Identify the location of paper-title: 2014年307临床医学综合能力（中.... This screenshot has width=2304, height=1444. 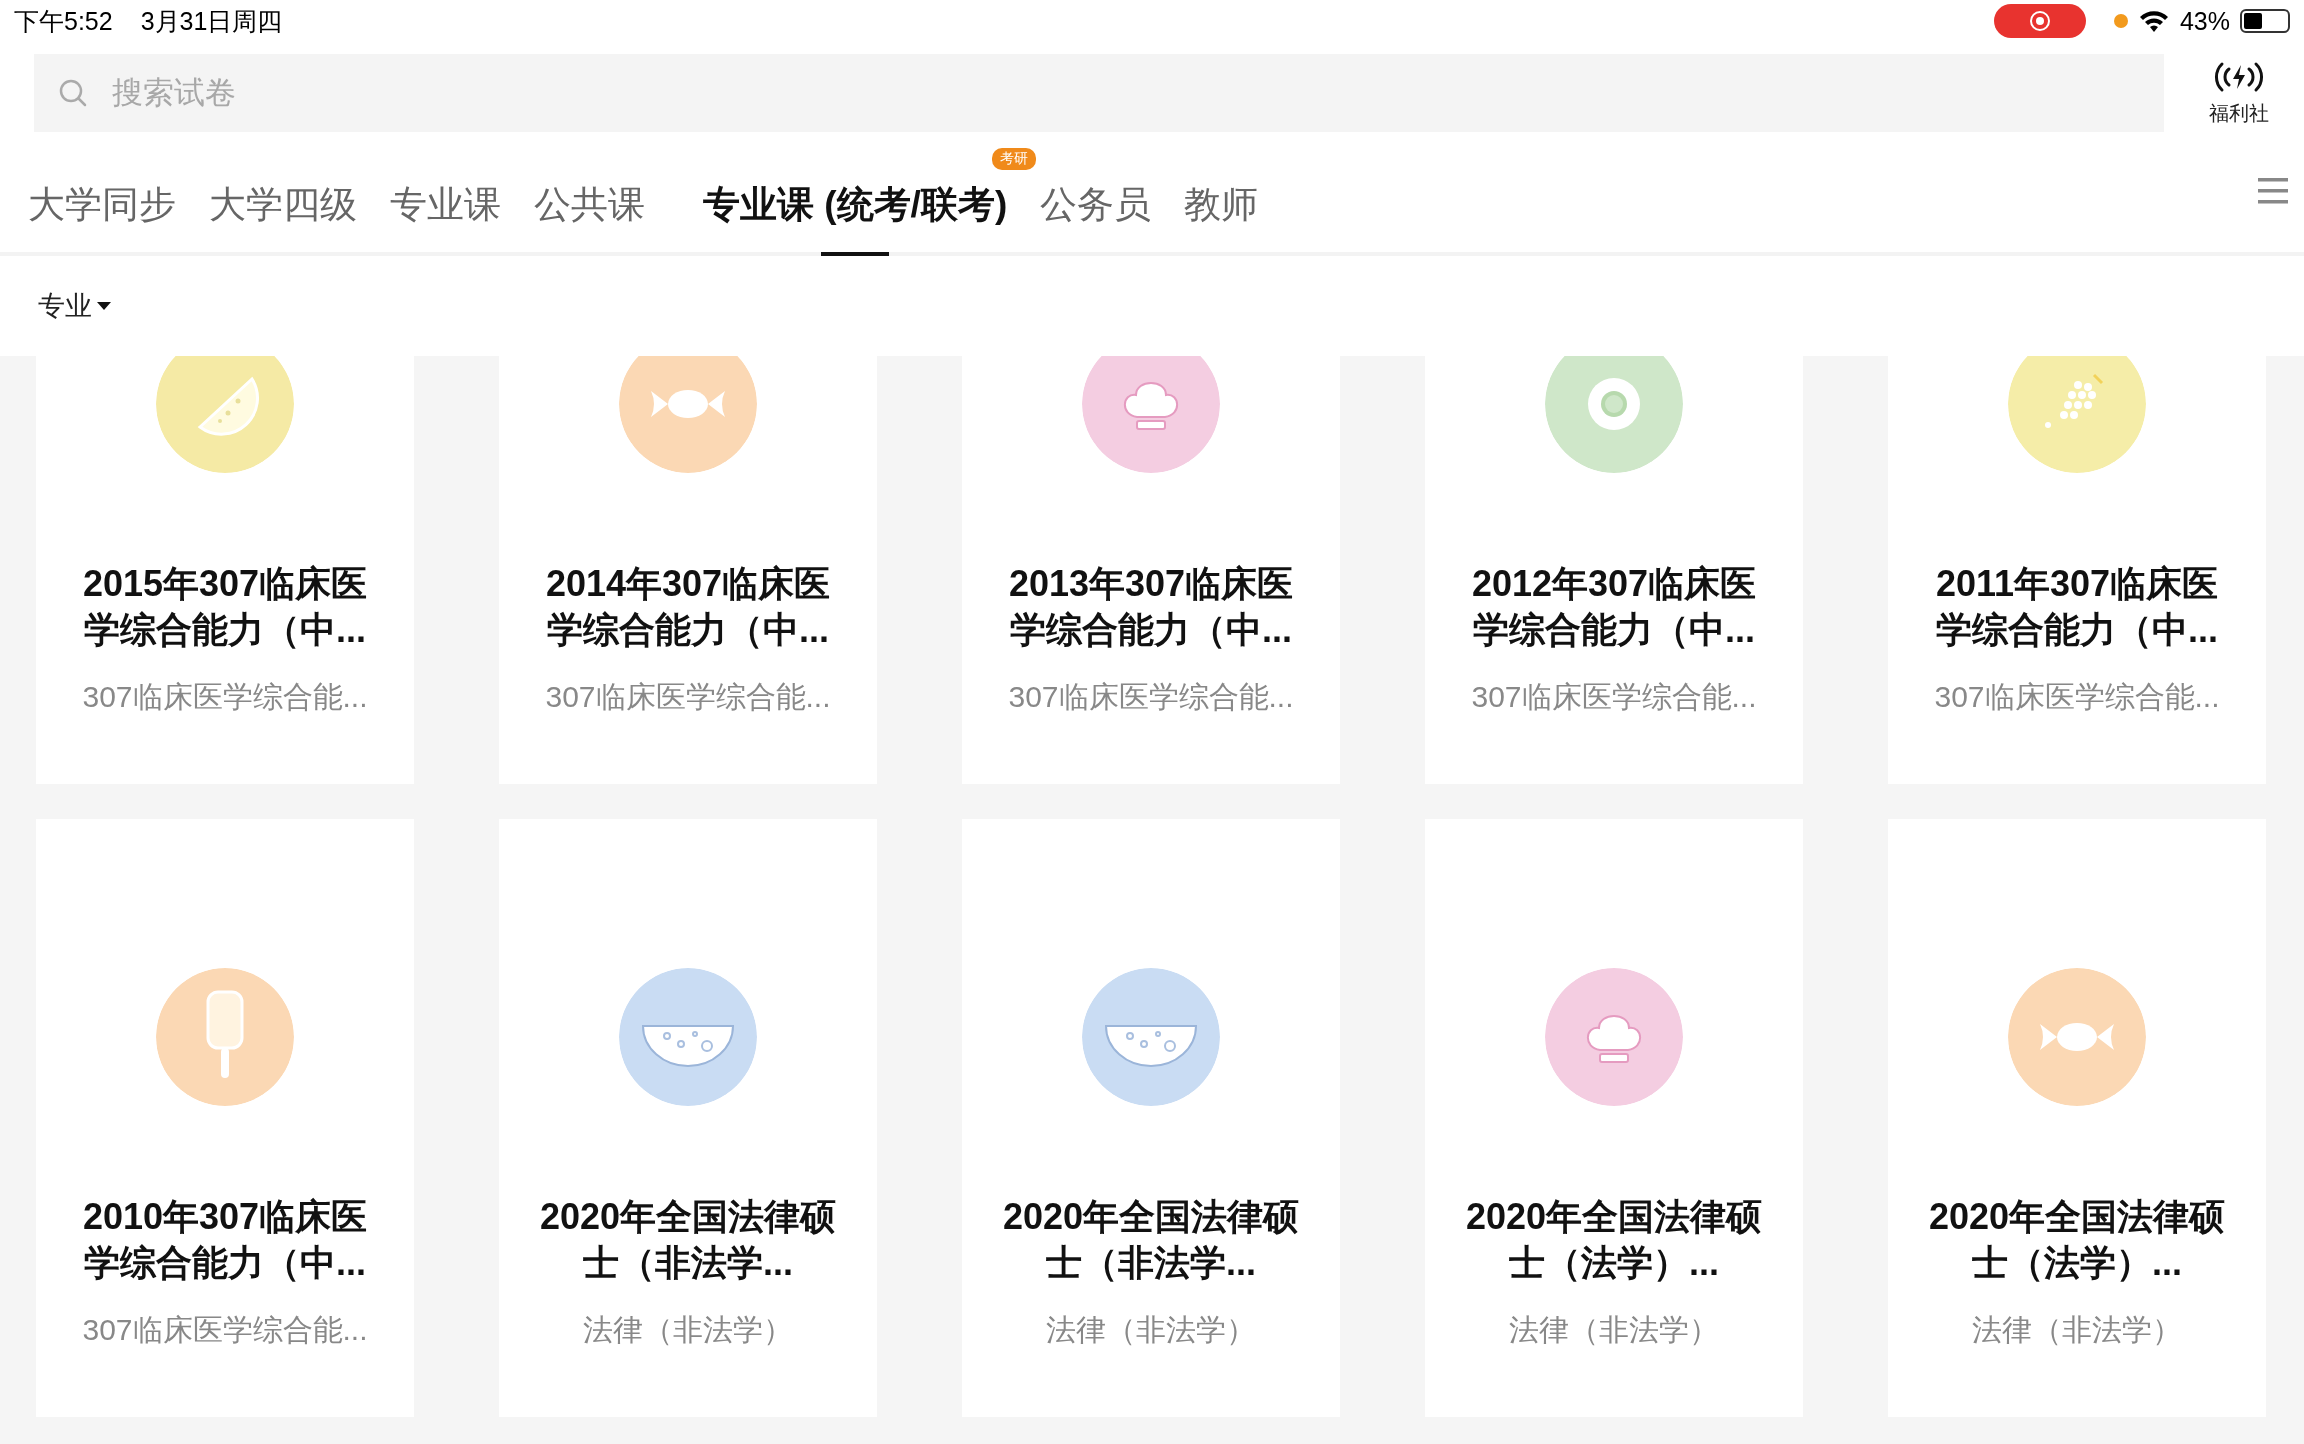
(688, 607).